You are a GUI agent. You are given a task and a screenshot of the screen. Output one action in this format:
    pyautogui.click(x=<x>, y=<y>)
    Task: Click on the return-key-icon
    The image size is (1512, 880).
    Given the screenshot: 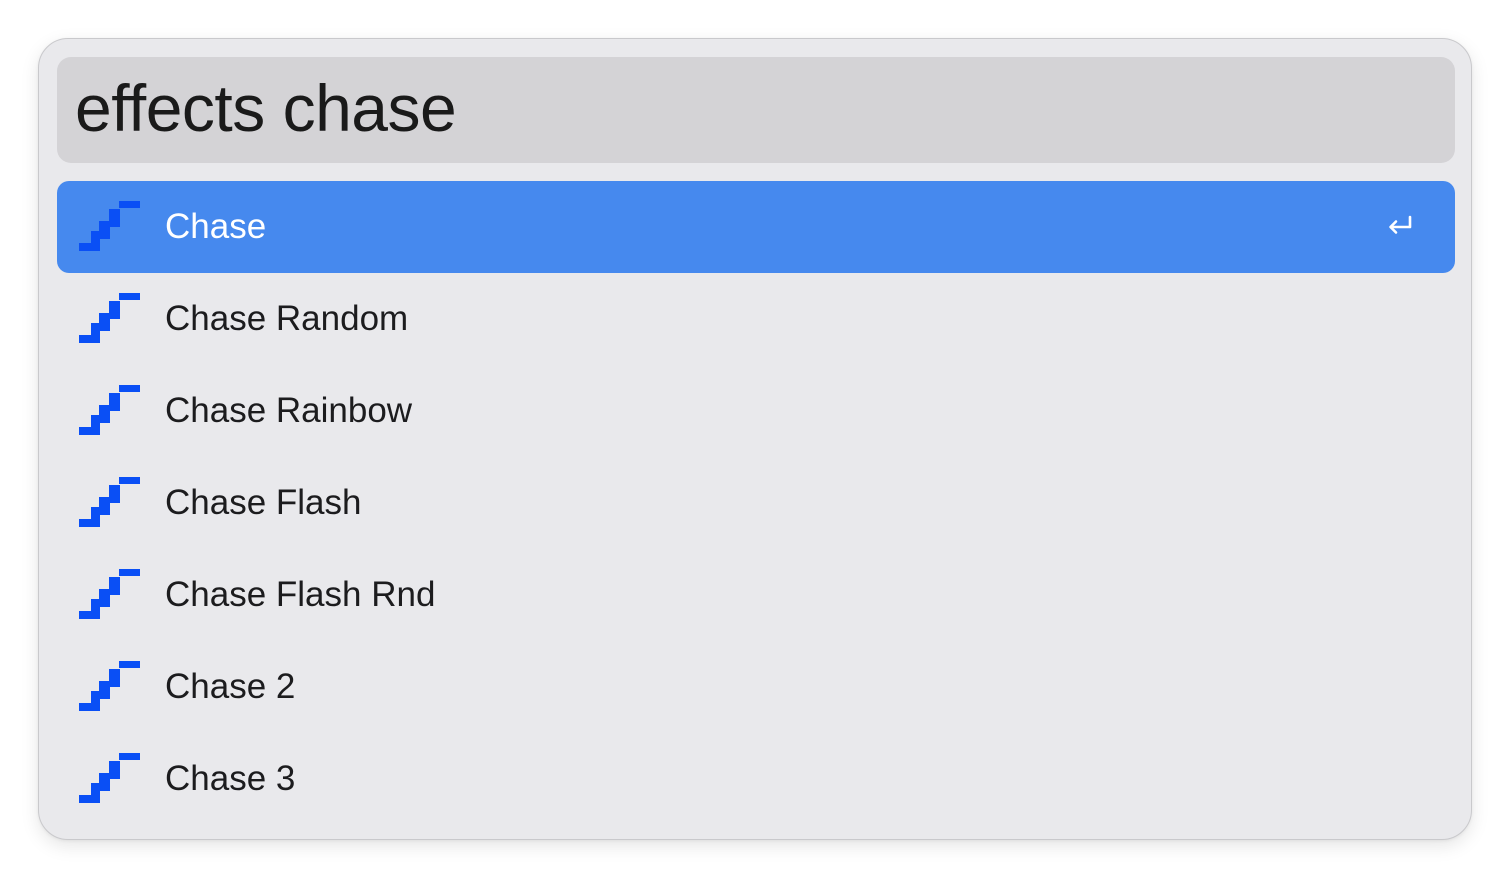 What is the action you would take?
    pyautogui.click(x=1400, y=224)
    